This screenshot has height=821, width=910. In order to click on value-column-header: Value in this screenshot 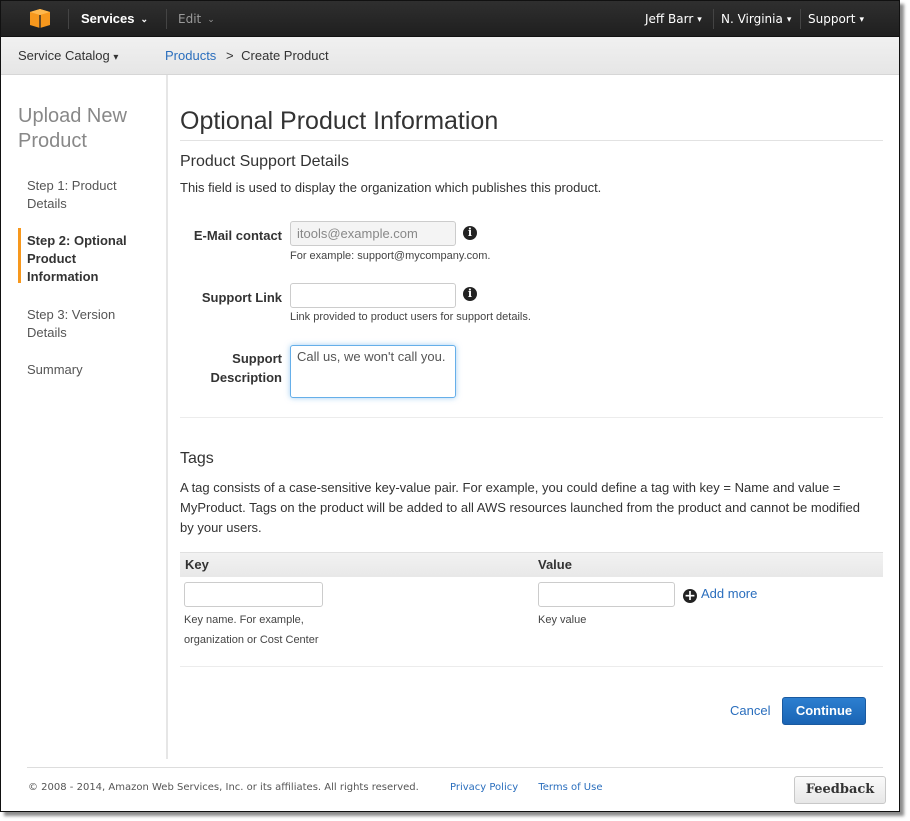, I will do `click(555, 564)`.